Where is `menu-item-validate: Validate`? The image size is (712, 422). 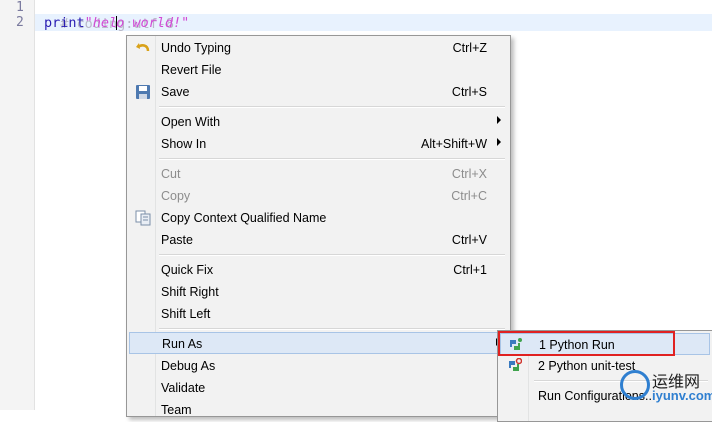 menu-item-validate: Validate is located at coordinates (318, 388).